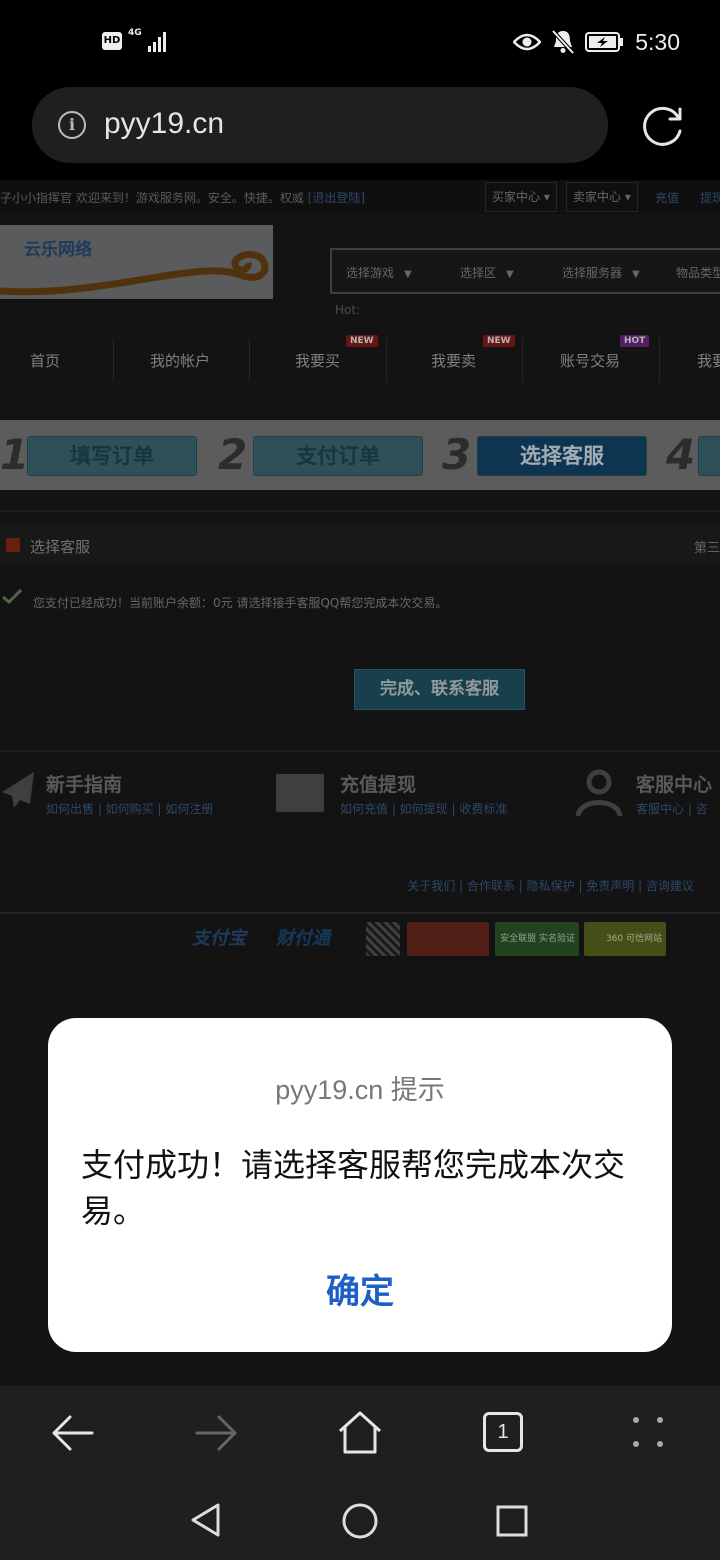 Image resolution: width=720 pixels, height=1560 pixels. Describe the element at coordinates (135, 33) in the screenshot. I see `network-type: 4G` at that location.